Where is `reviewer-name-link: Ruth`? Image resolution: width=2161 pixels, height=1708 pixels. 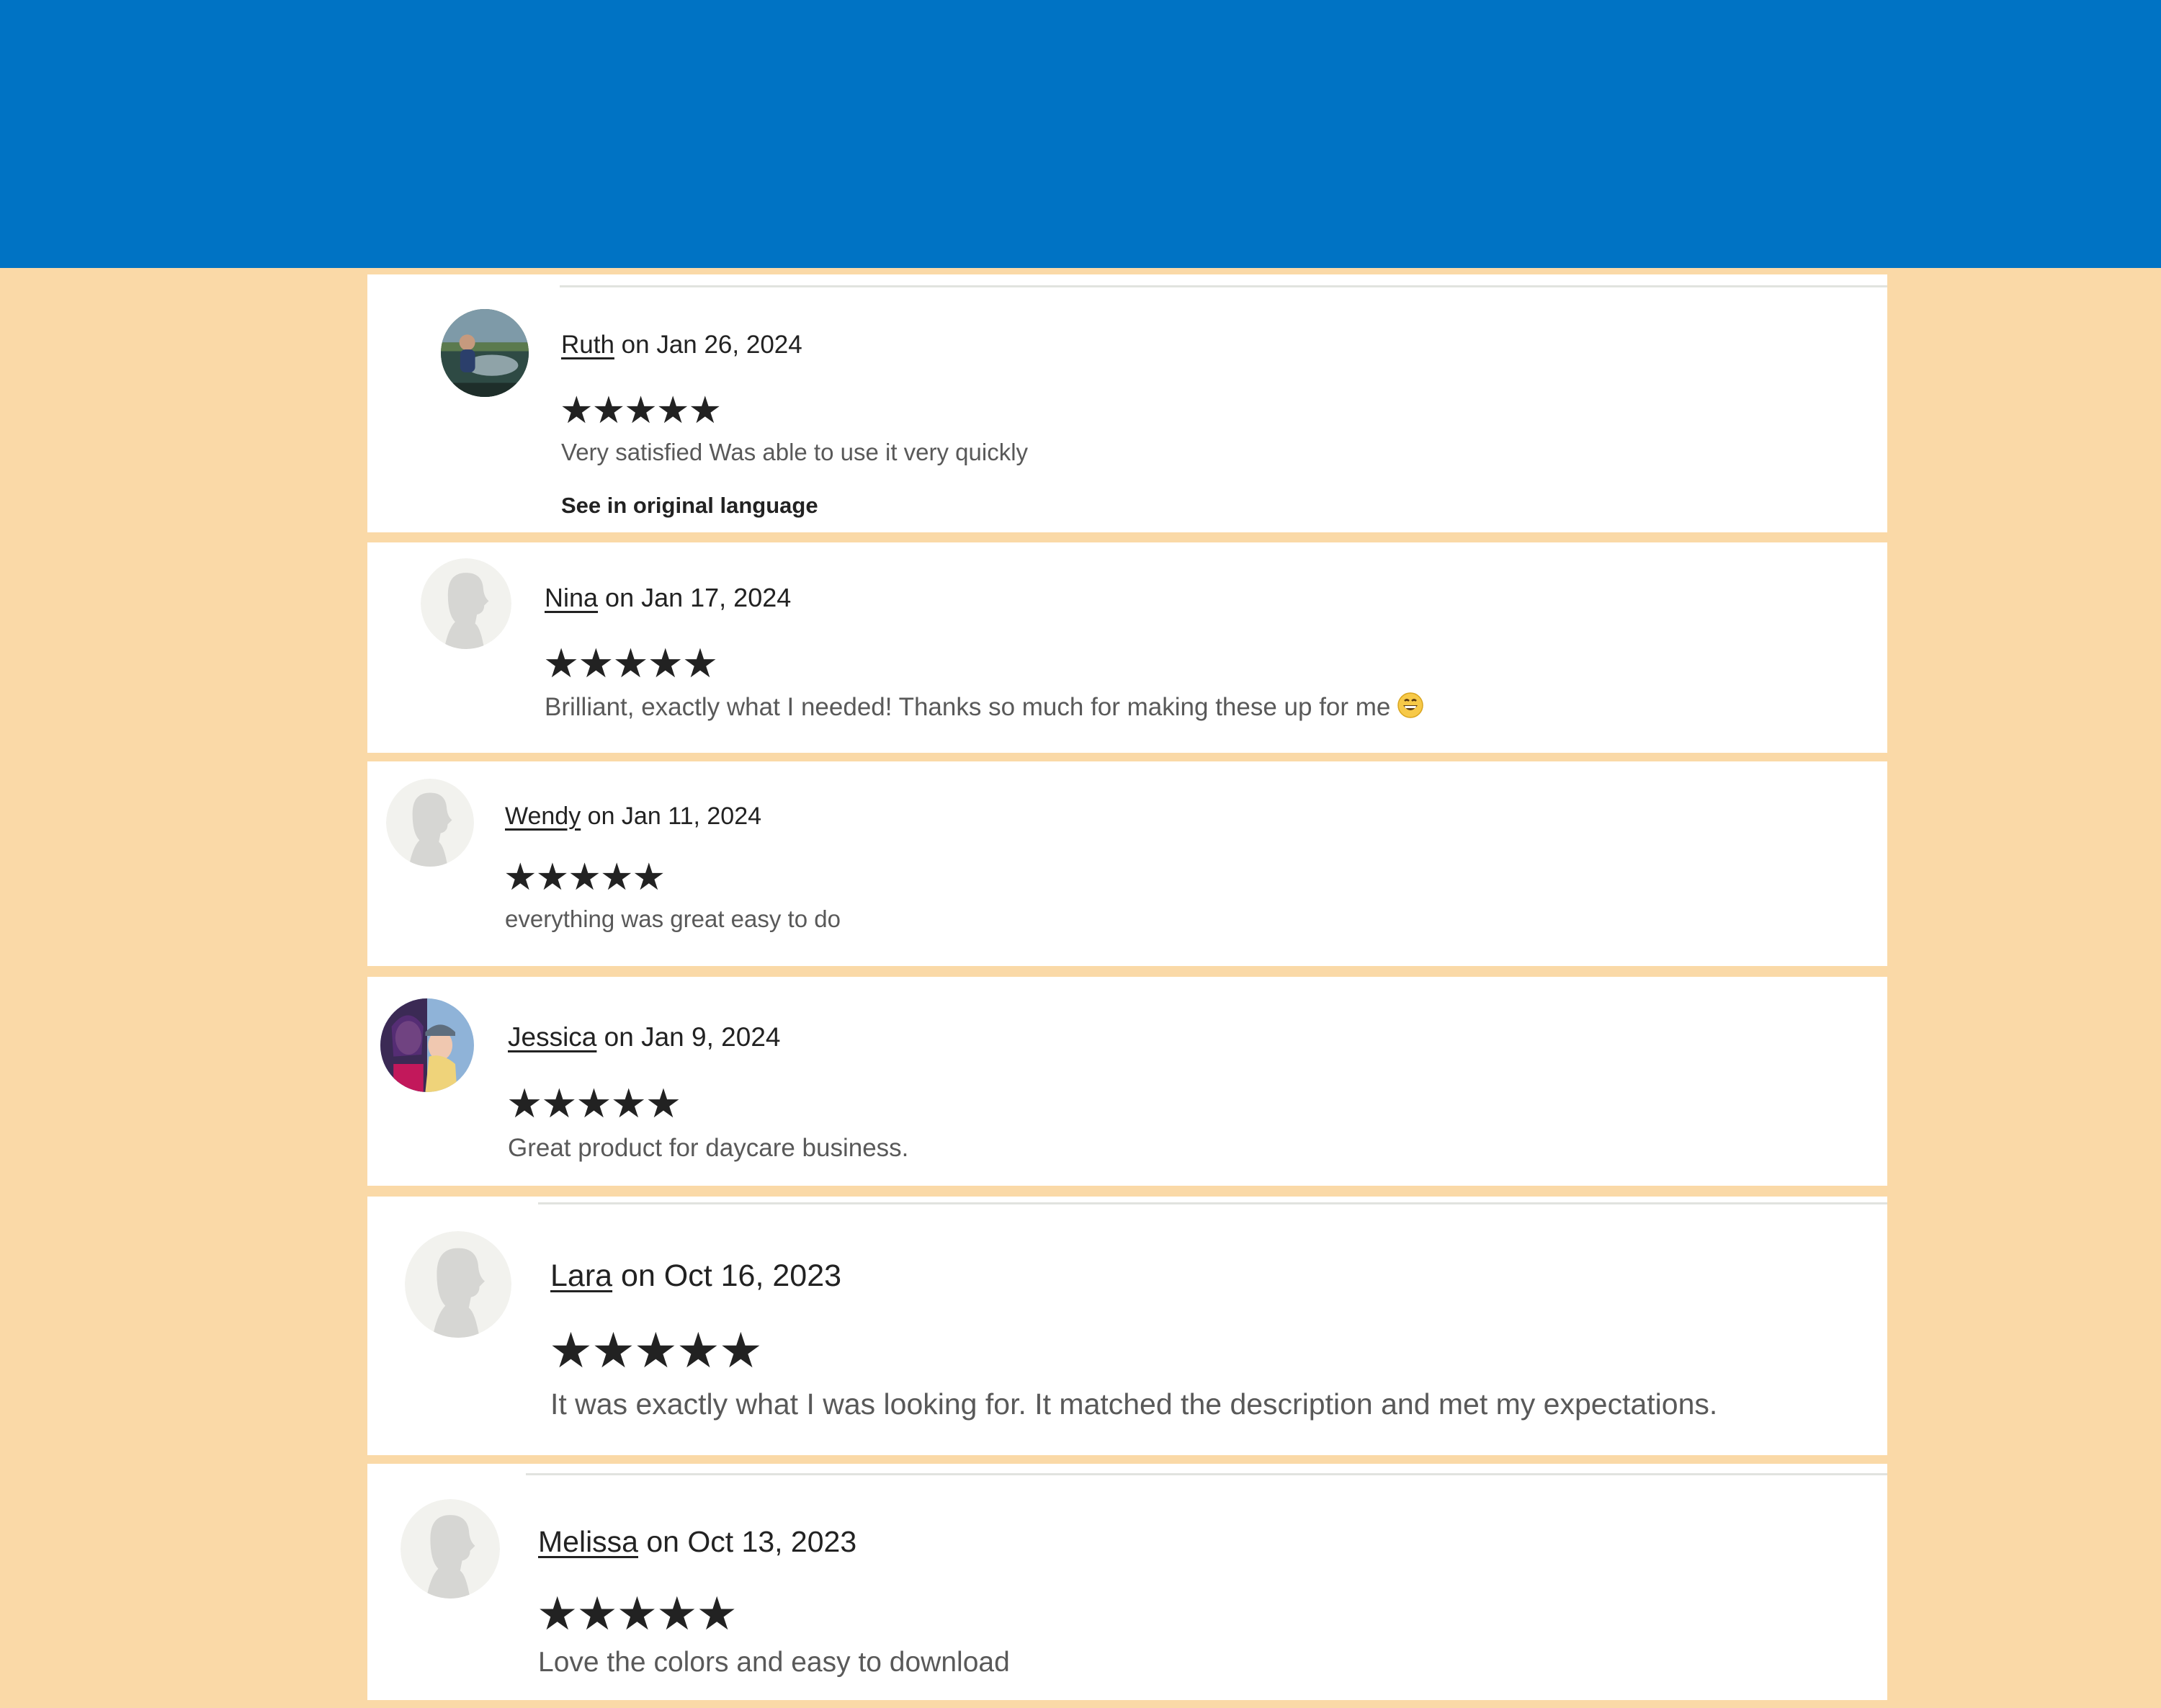 reviewer-name-link: Ruth is located at coordinates (587, 345).